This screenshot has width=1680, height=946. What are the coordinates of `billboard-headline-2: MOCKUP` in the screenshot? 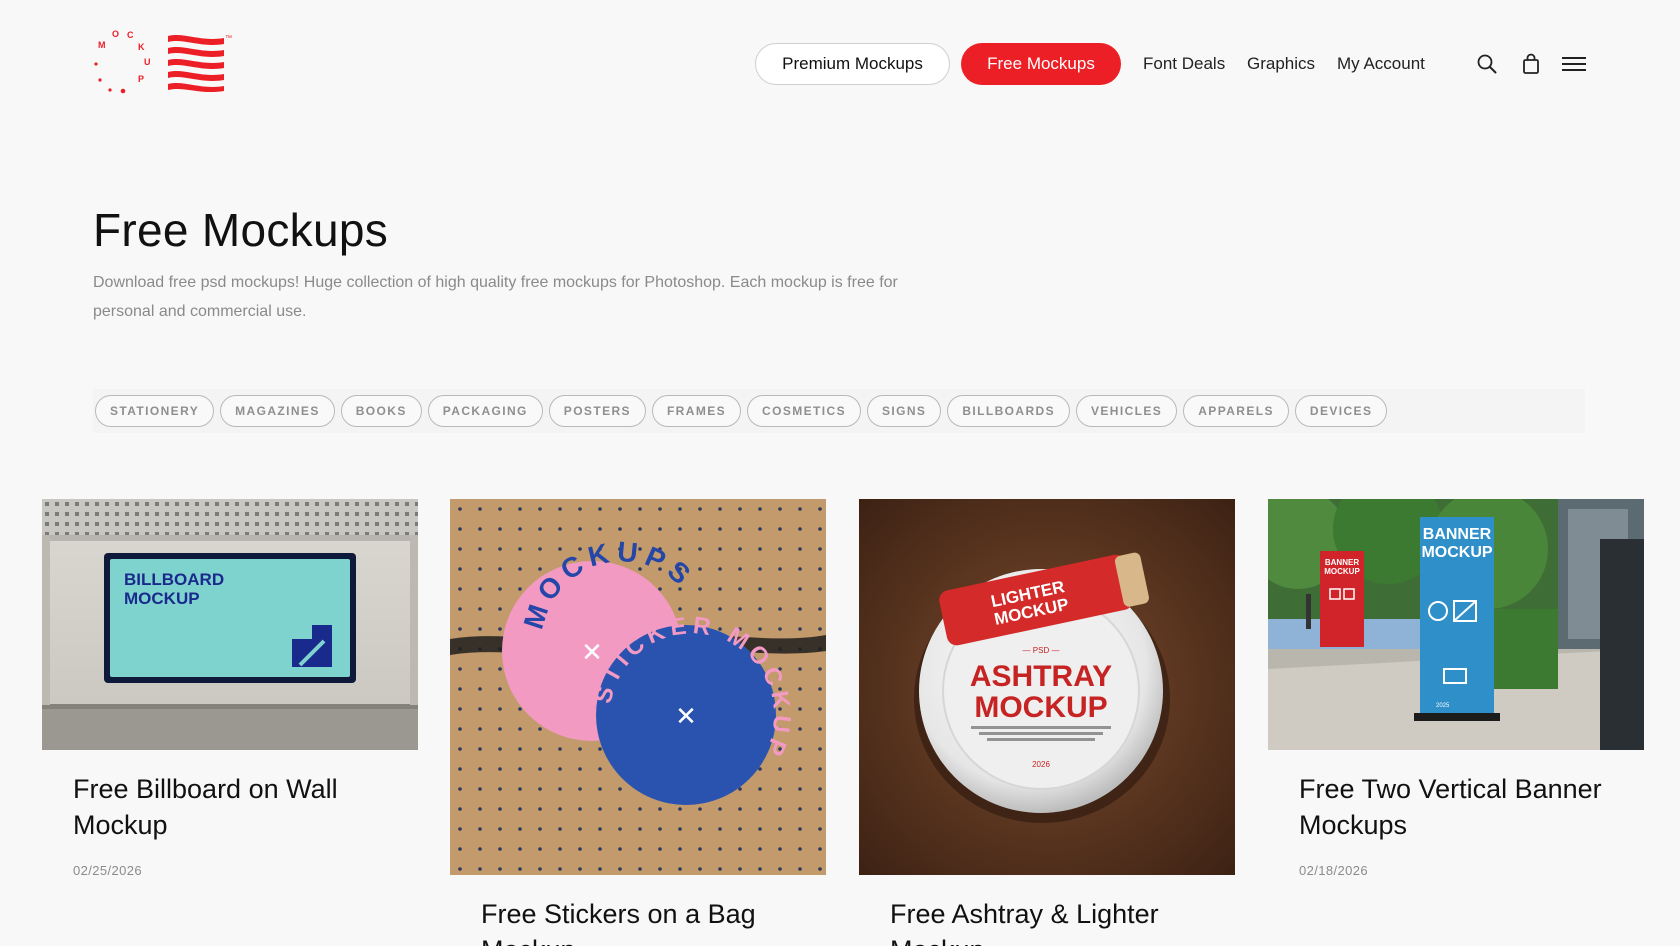 It's located at (162, 598).